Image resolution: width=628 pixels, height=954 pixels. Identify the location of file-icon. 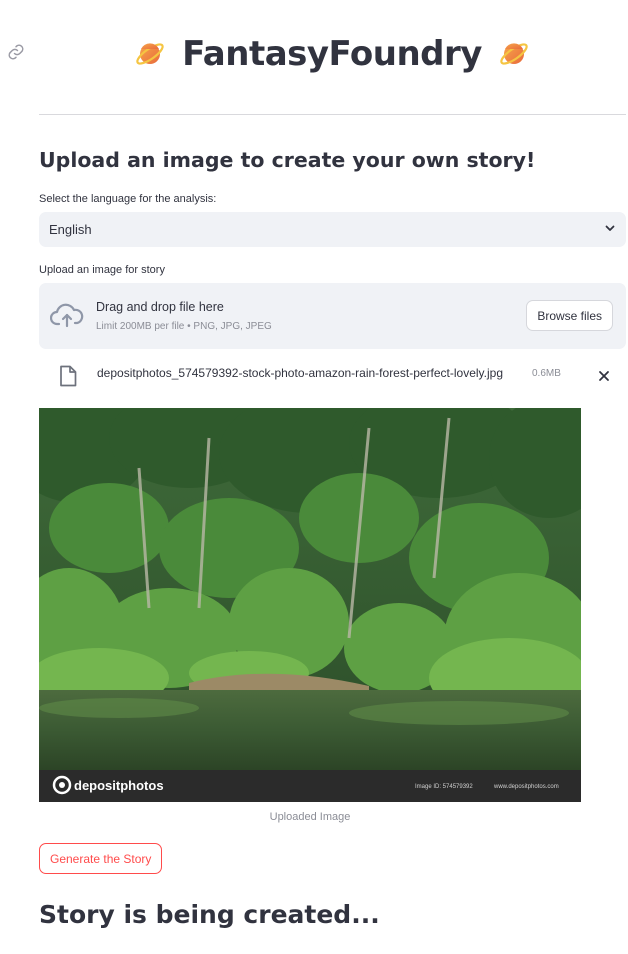
(68, 376).